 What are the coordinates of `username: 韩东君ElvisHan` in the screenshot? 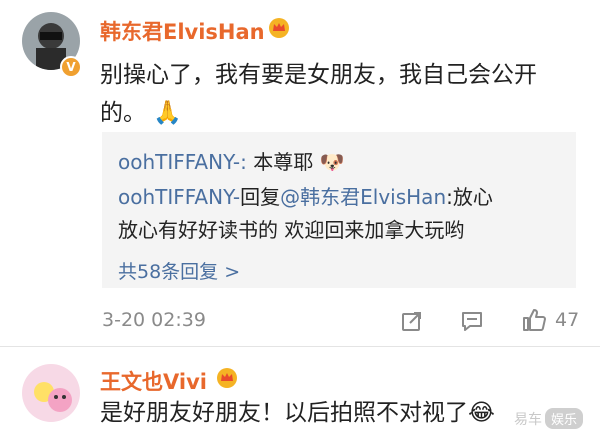 It's located at (182, 31).